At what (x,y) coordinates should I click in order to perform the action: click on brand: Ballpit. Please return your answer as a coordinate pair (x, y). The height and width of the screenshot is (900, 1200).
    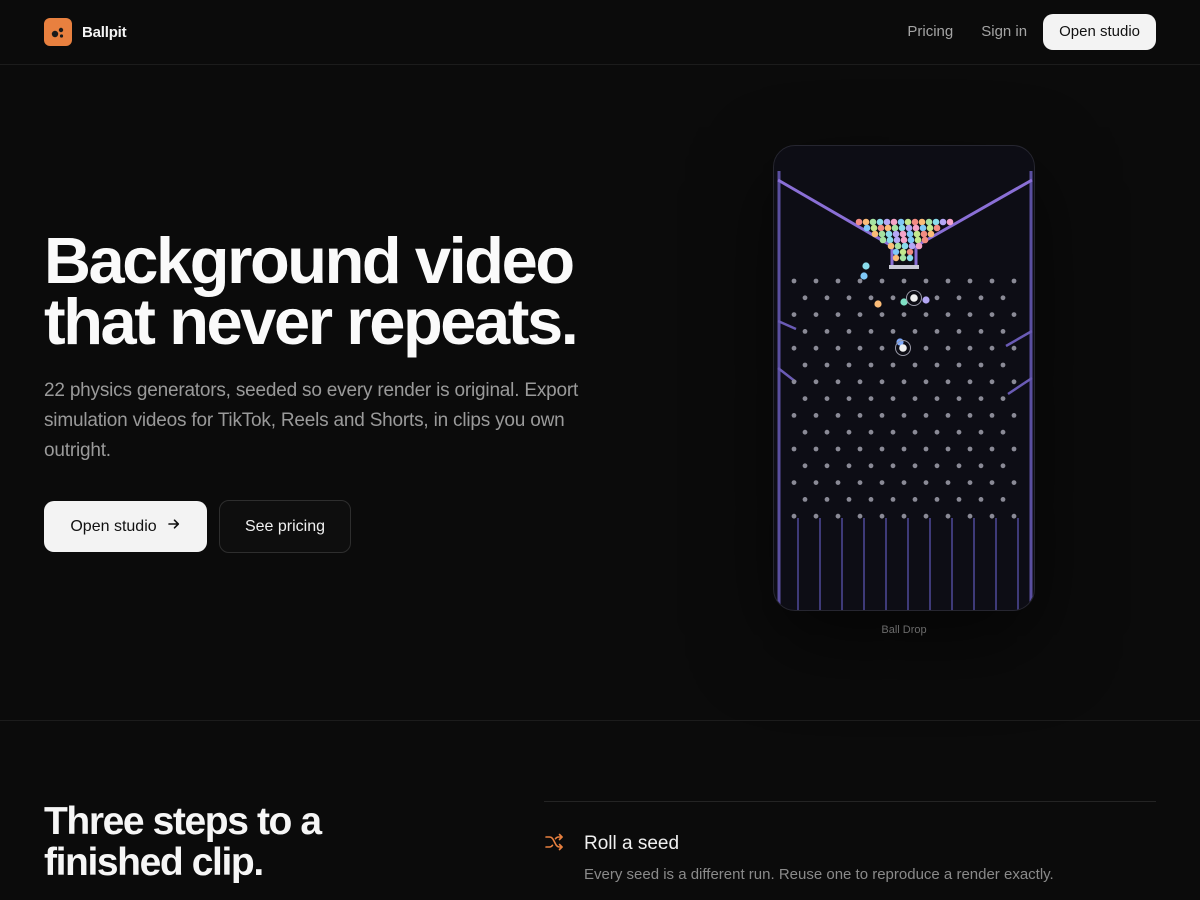
    Looking at the image, I should click on (85, 32).